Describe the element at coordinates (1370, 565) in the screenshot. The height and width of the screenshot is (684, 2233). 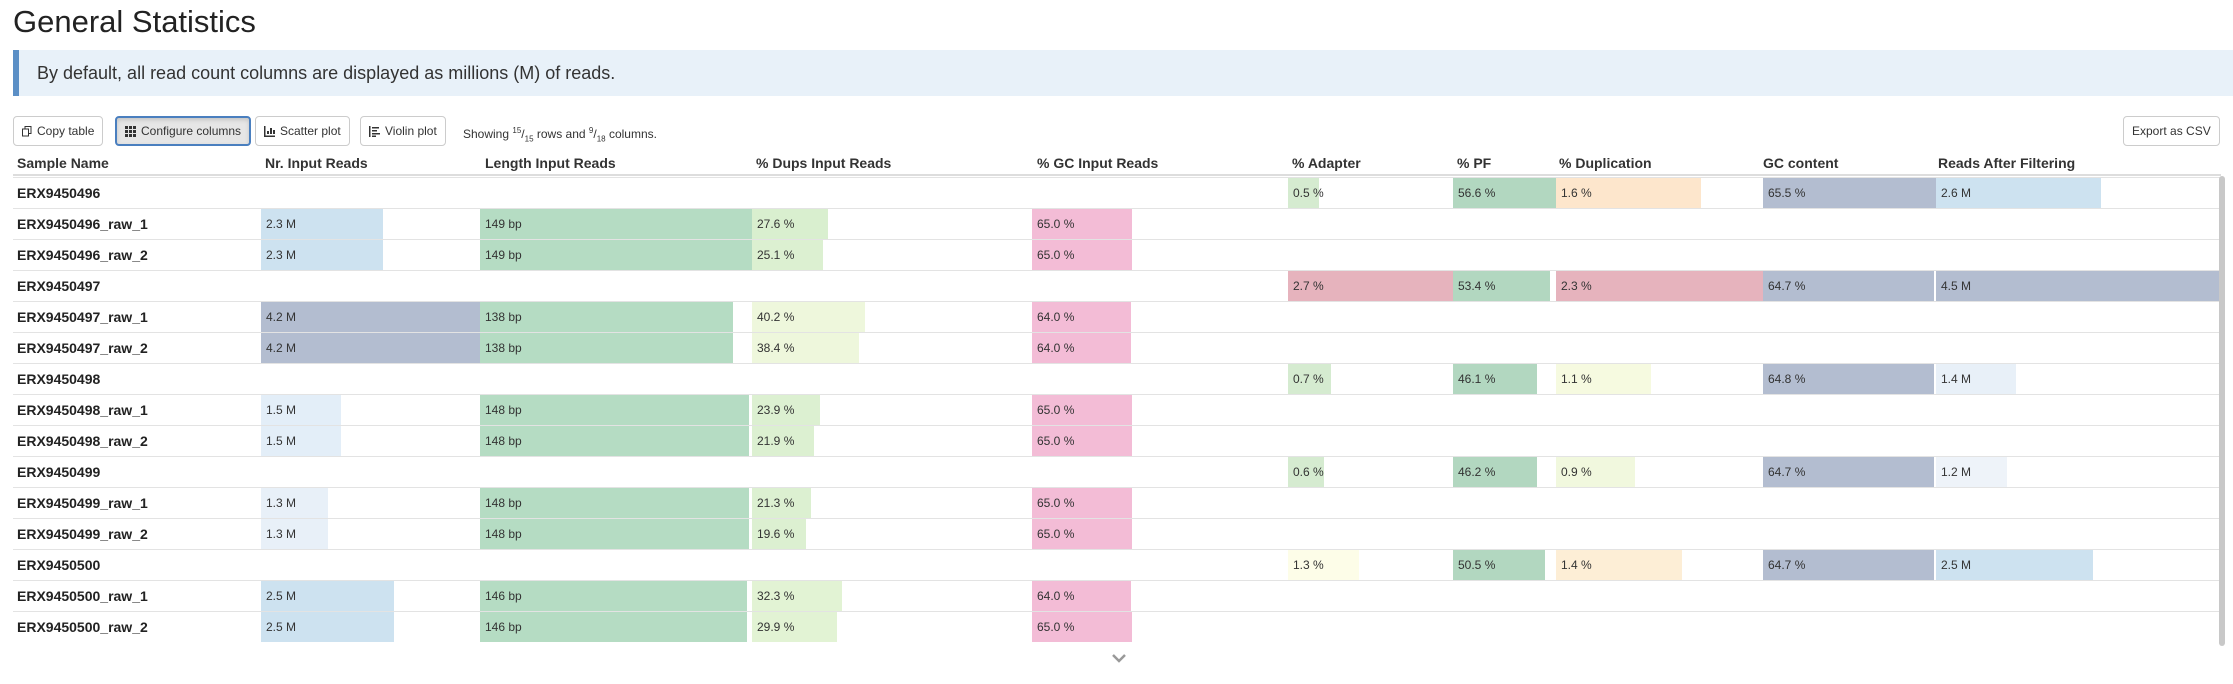
I see `cell-adapter: 1.3 %` at that location.